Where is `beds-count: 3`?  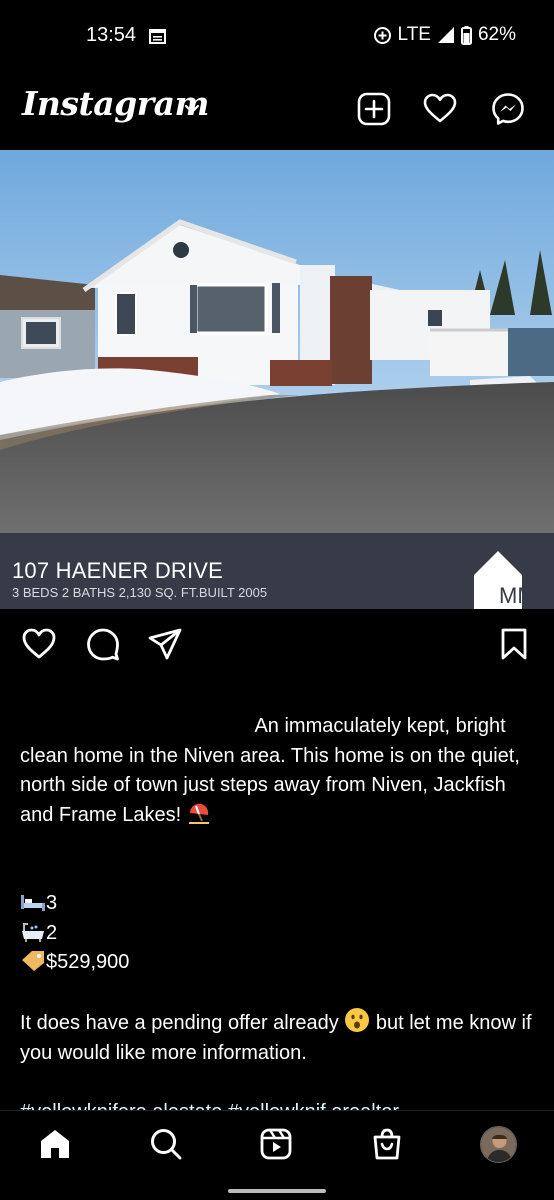
beds-count: 3 is located at coordinates (52, 903).